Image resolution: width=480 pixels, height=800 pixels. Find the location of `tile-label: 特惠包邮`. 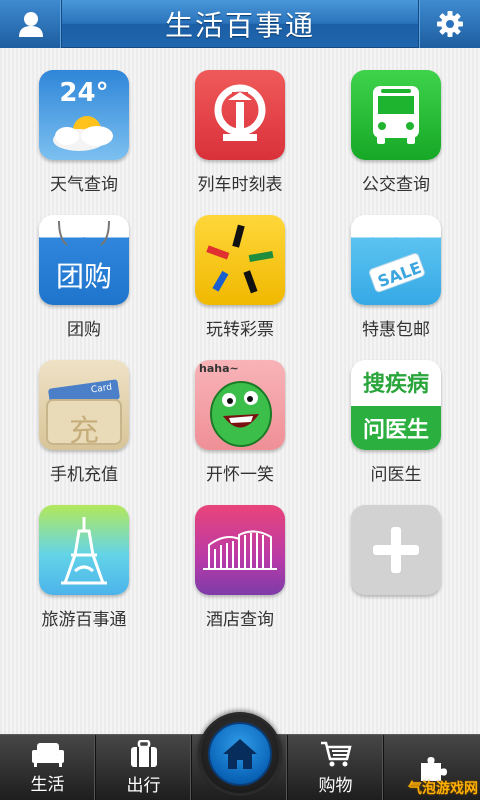

tile-label: 特惠包邮 is located at coordinates (396, 330).